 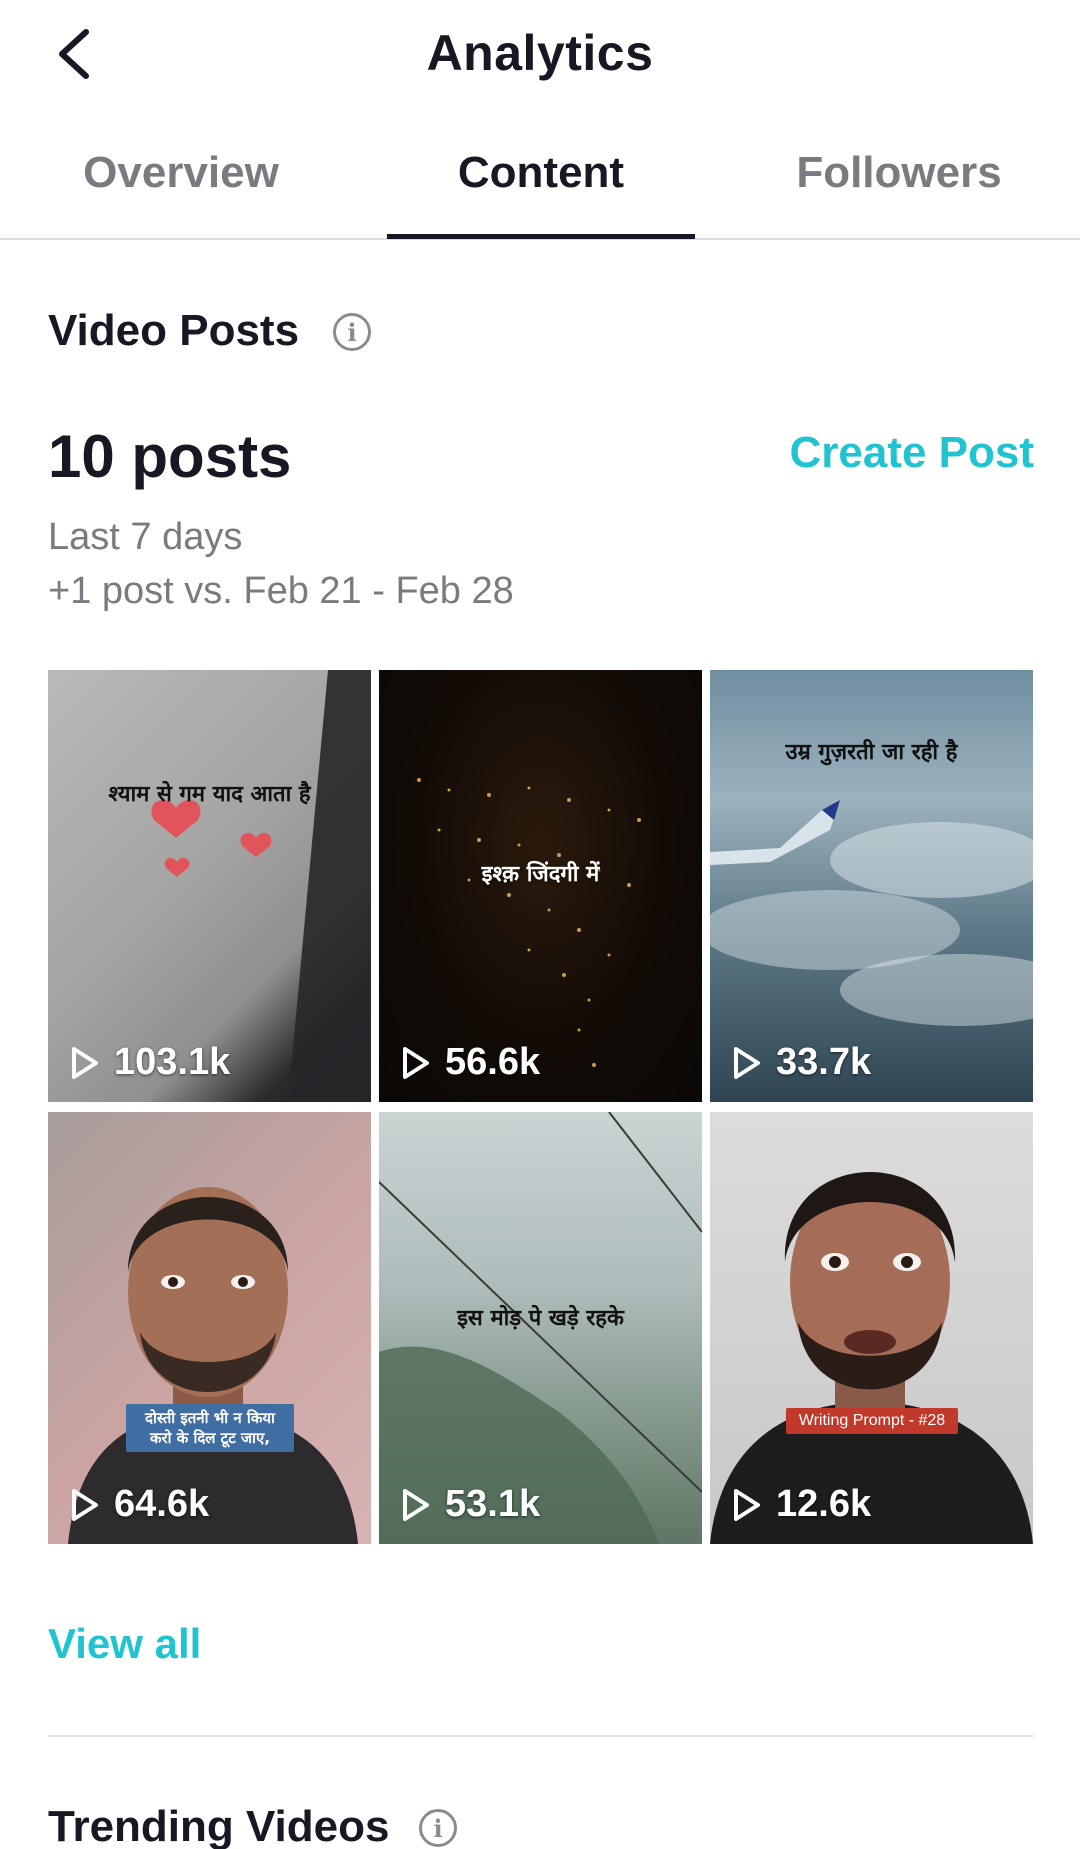 I want to click on video-thumbnail: इस मोड़ पे खड़े रहके 53.1k, so click(x=540, y=1328).